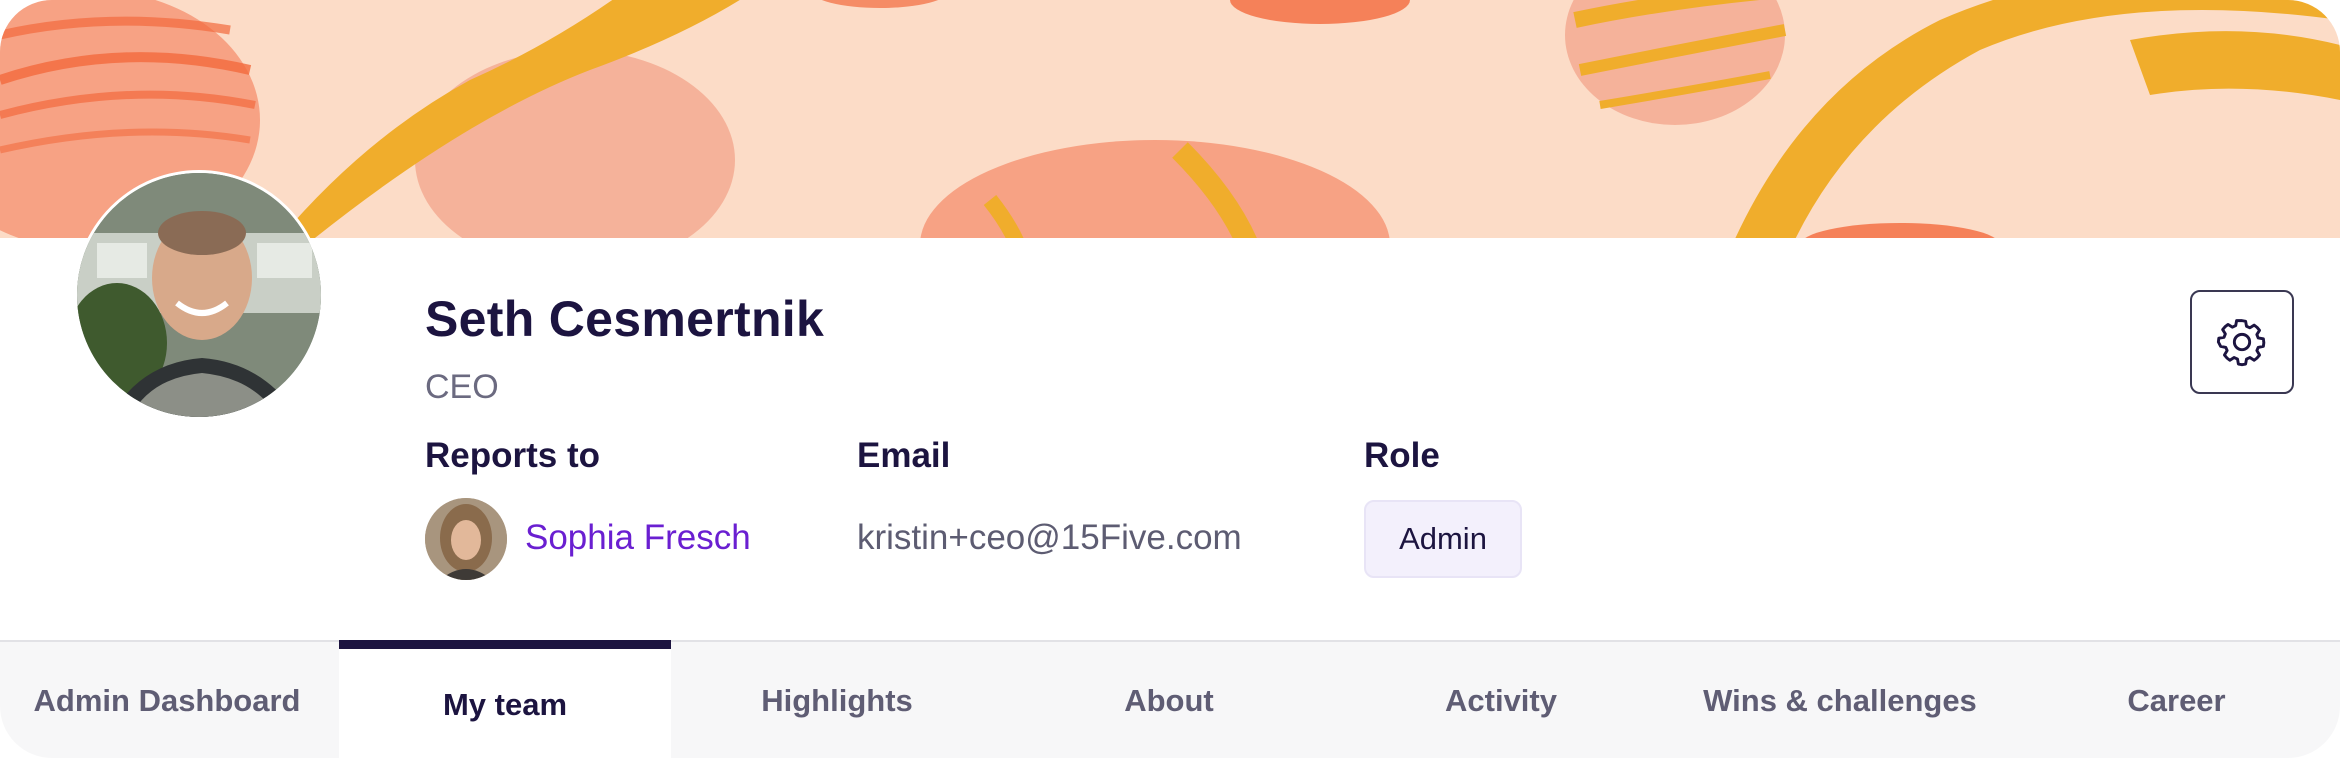 The height and width of the screenshot is (758, 2340). What do you see at coordinates (904, 455) in the screenshot?
I see `email-label: Email` at bounding box center [904, 455].